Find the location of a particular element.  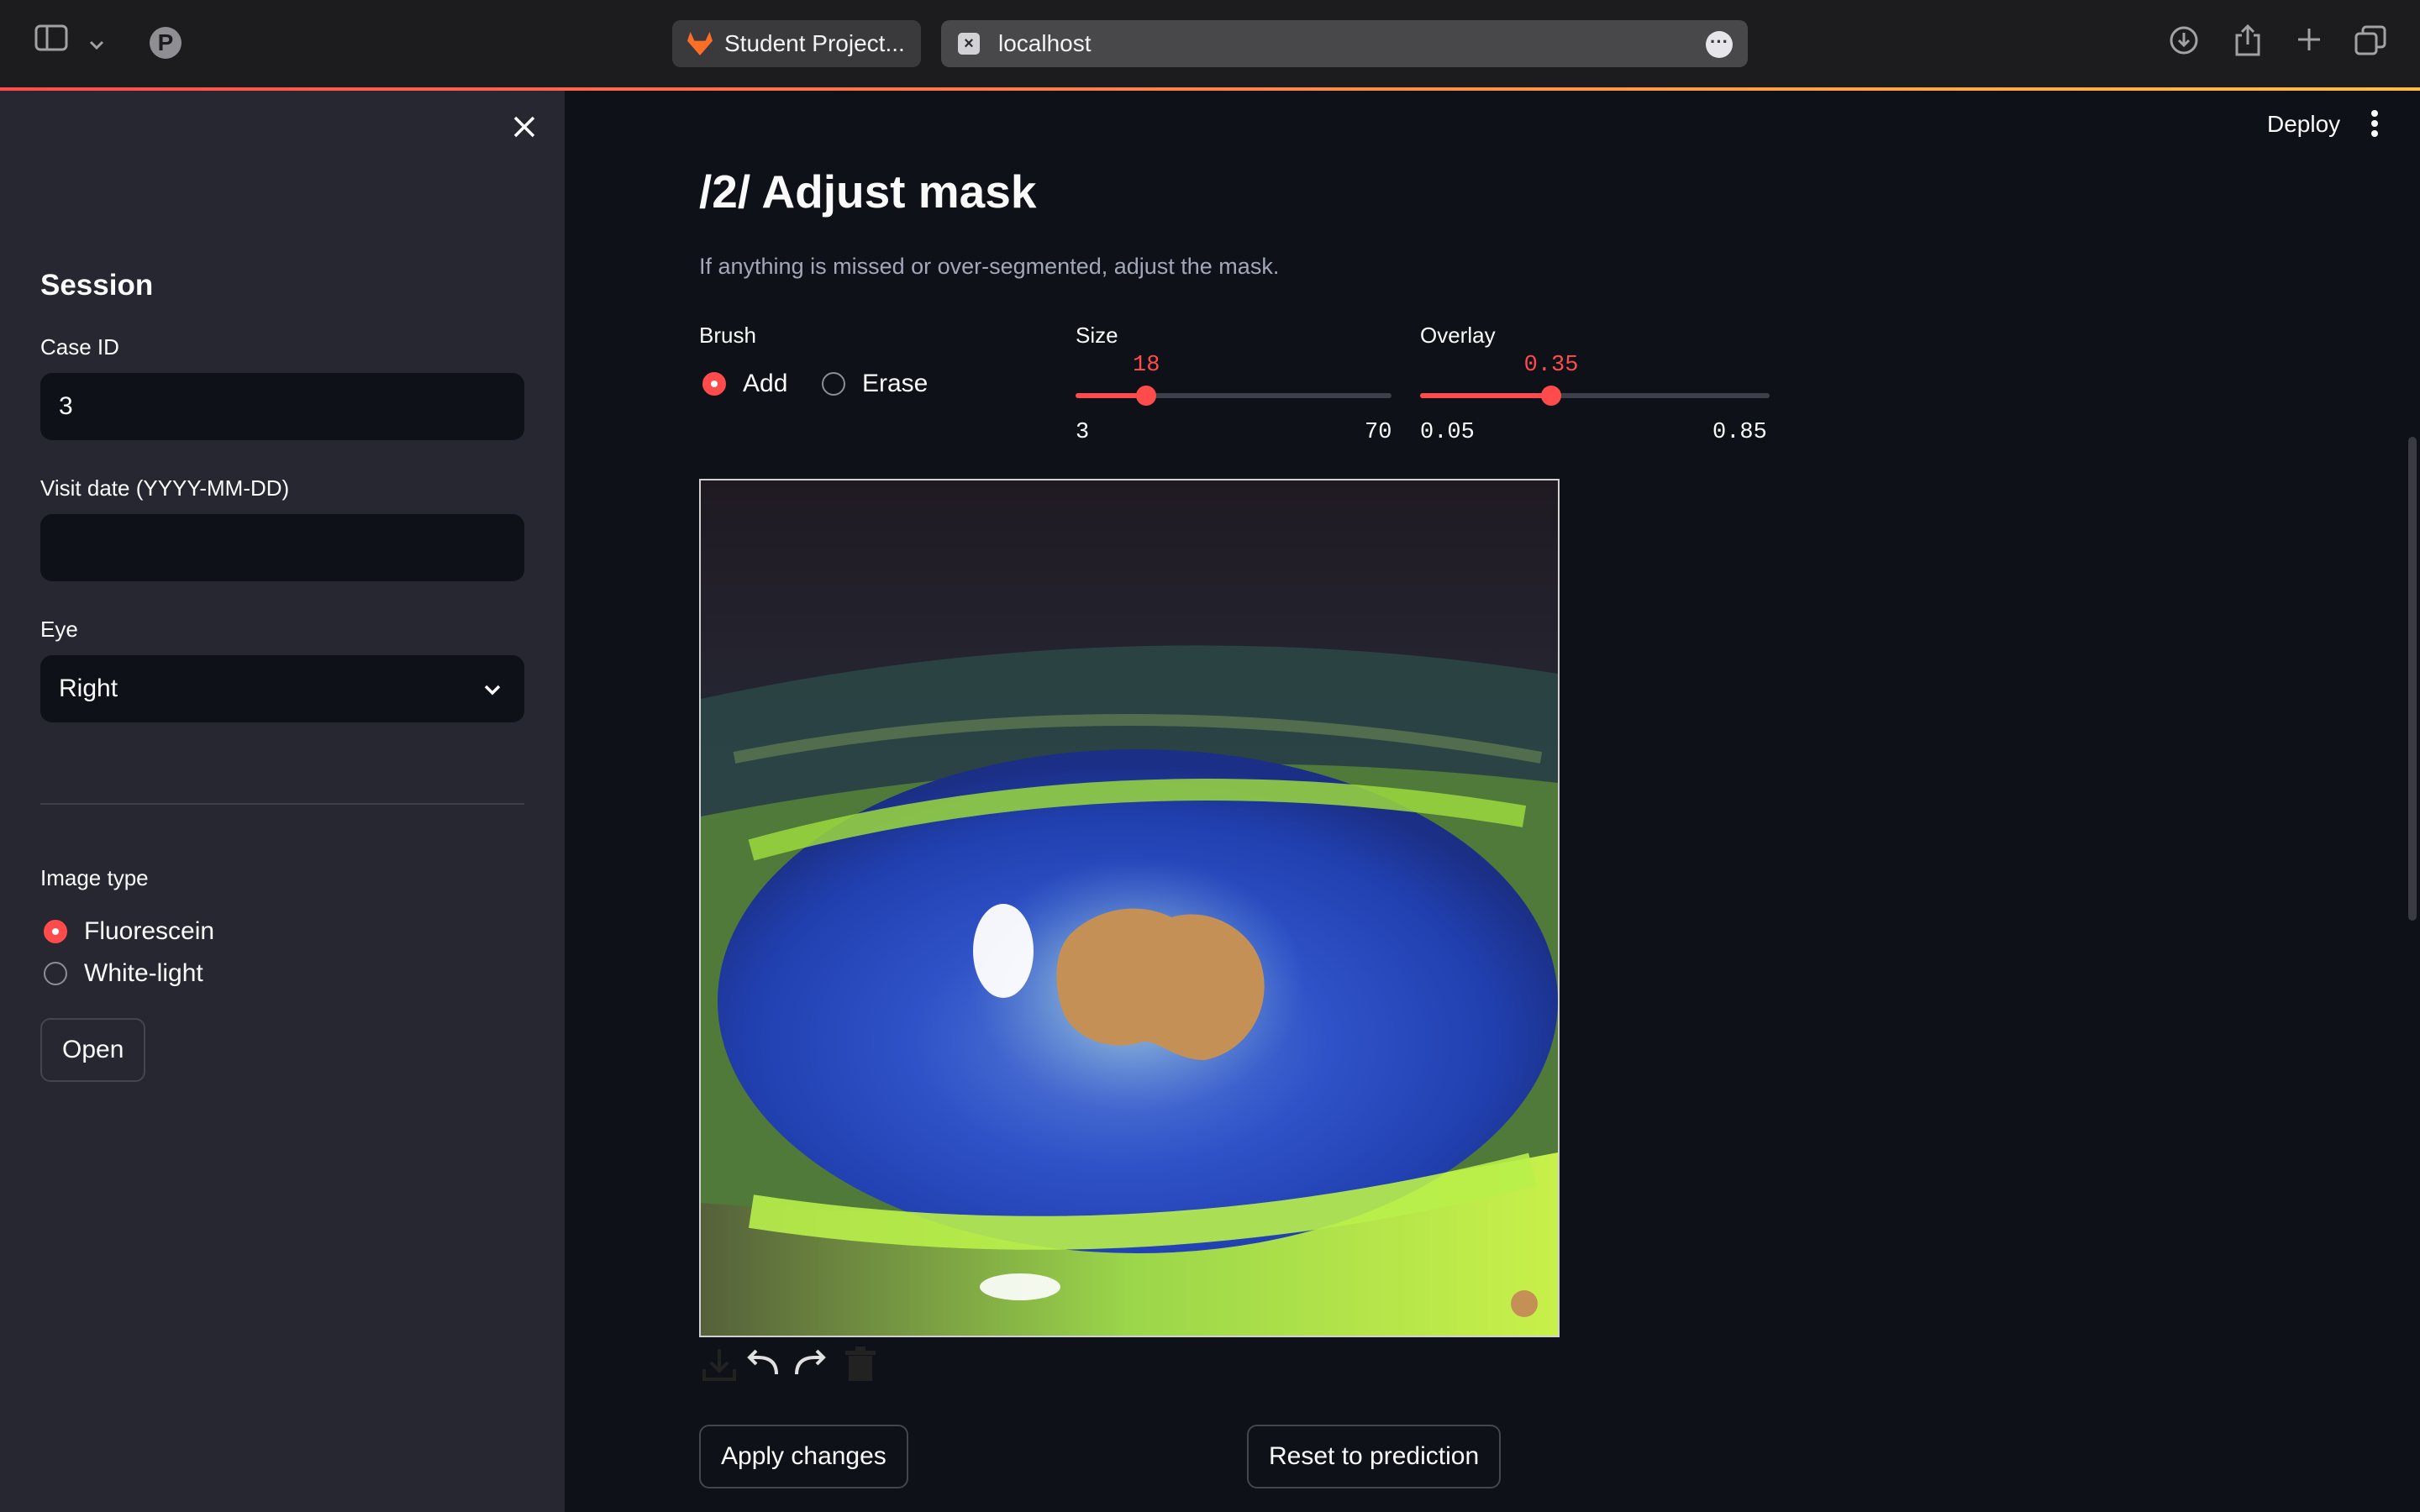

tab-localhost: × localhost ··· is located at coordinates (1345, 43).